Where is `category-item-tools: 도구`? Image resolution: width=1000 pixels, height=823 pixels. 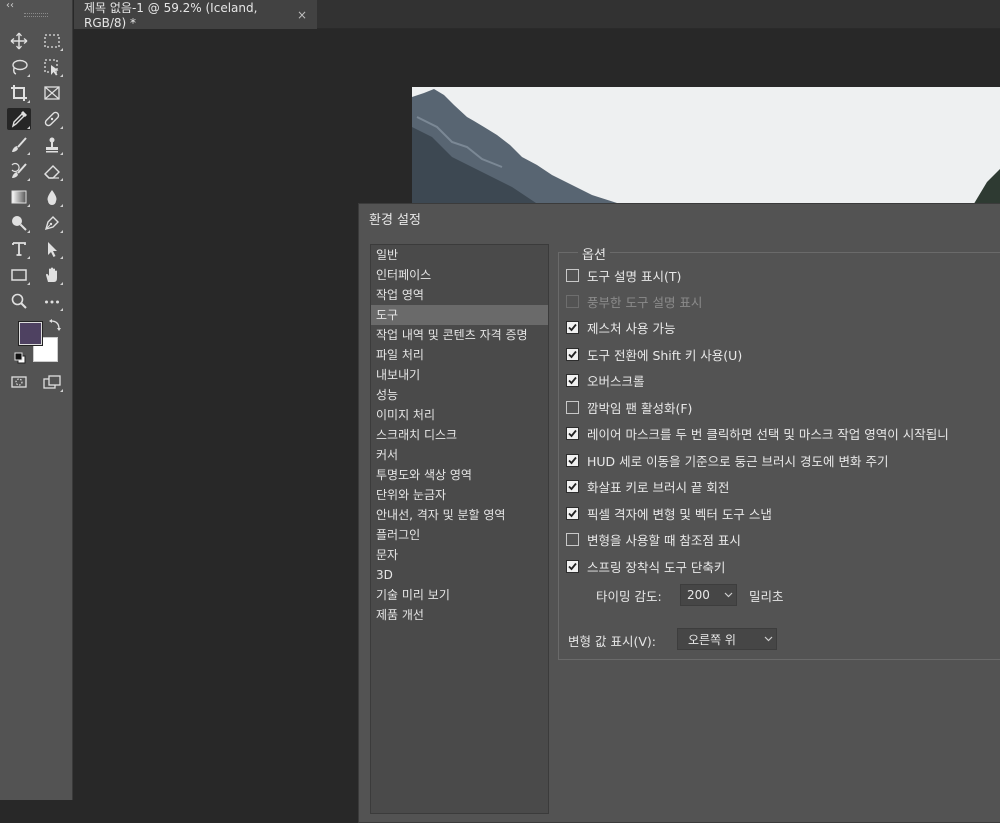 category-item-tools: 도구 is located at coordinates (459, 315).